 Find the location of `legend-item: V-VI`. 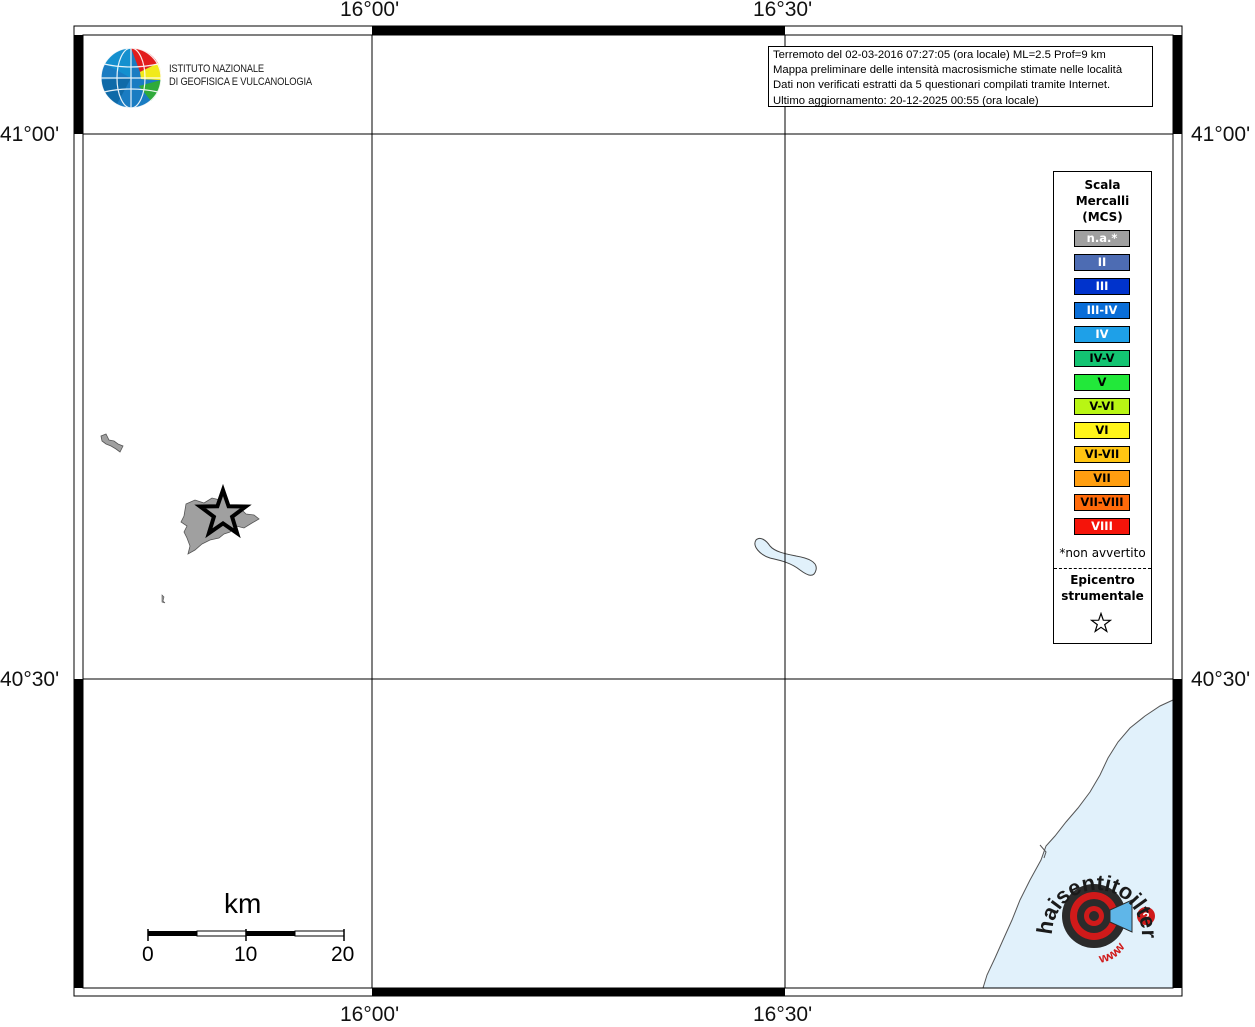

legend-item: V-VI is located at coordinates (1102, 406).